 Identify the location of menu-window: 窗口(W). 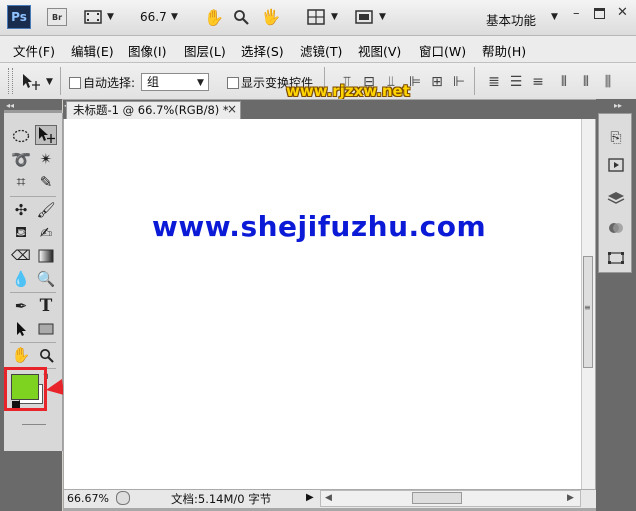
(442, 50).